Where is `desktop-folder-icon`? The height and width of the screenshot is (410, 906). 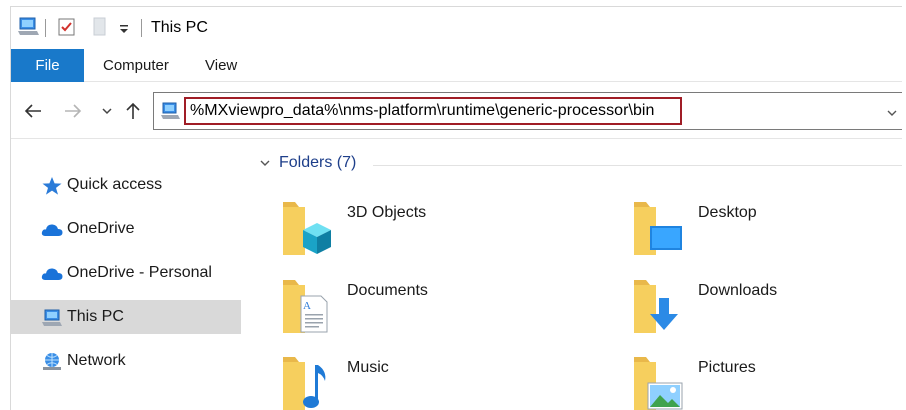
desktop-folder-icon is located at coordinates (658, 229).